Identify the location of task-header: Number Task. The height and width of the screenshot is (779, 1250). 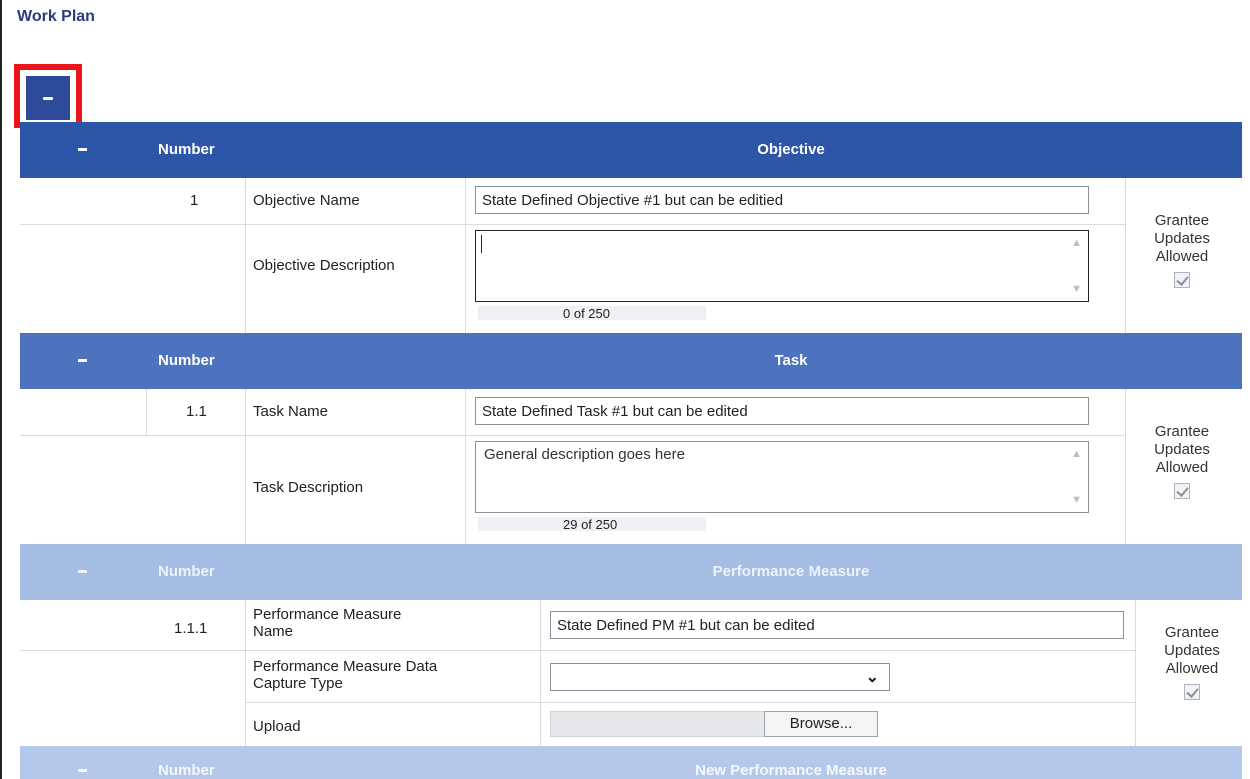
(631, 361).